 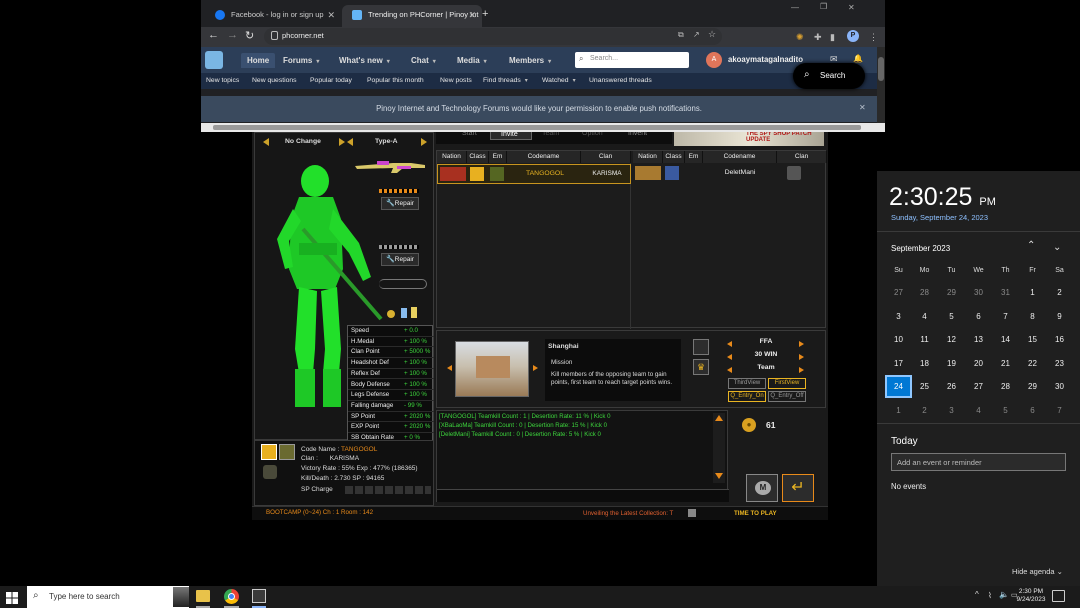 What do you see at coordinates (762, 488) in the screenshot?
I see `messenger-button: M` at bounding box center [762, 488].